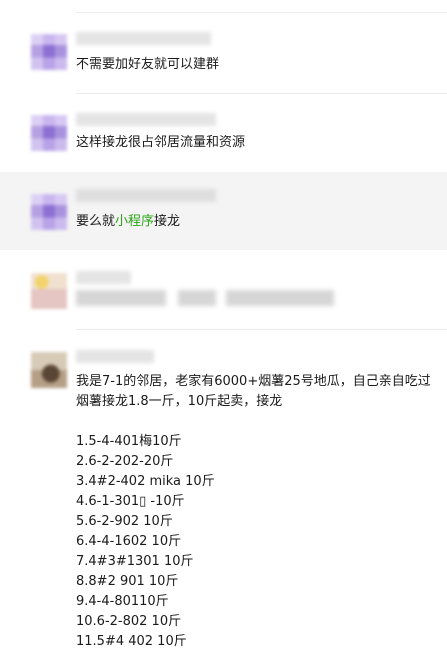 This screenshot has width=447, height=652. Describe the element at coordinates (125, 461) in the screenshot. I see `list-item: 2.6-2-202-20斤` at that location.